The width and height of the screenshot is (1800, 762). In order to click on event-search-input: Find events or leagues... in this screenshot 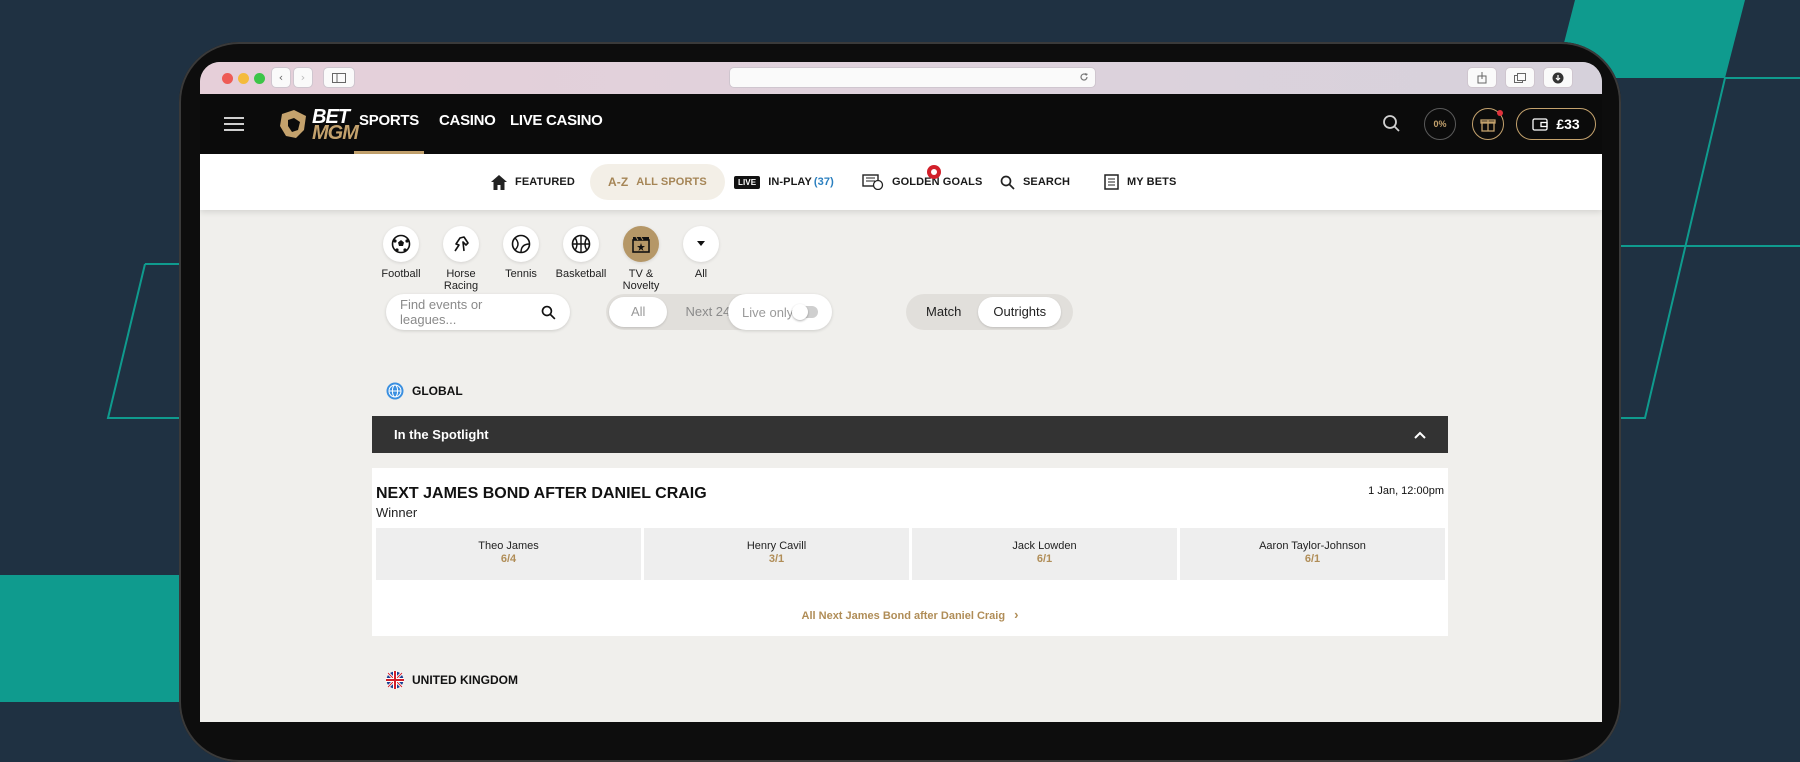, I will do `click(478, 312)`.